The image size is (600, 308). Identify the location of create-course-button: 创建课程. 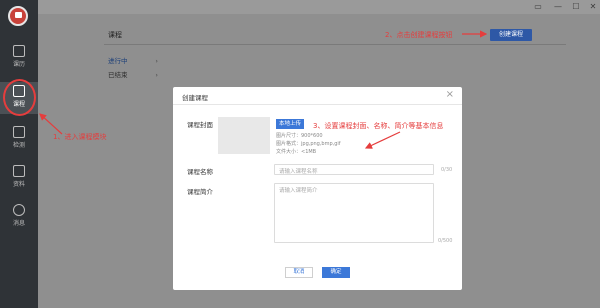
(511, 35).